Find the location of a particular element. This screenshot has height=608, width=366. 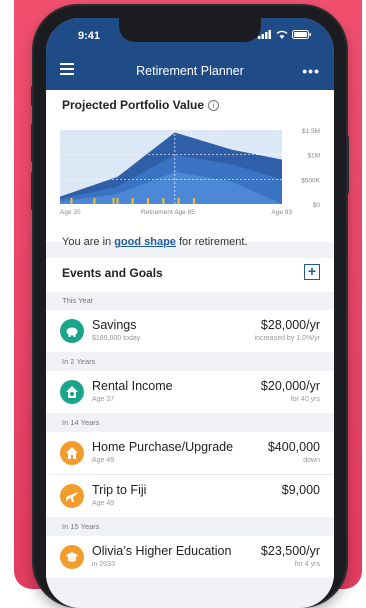

info-icon: i is located at coordinates (214, 105).